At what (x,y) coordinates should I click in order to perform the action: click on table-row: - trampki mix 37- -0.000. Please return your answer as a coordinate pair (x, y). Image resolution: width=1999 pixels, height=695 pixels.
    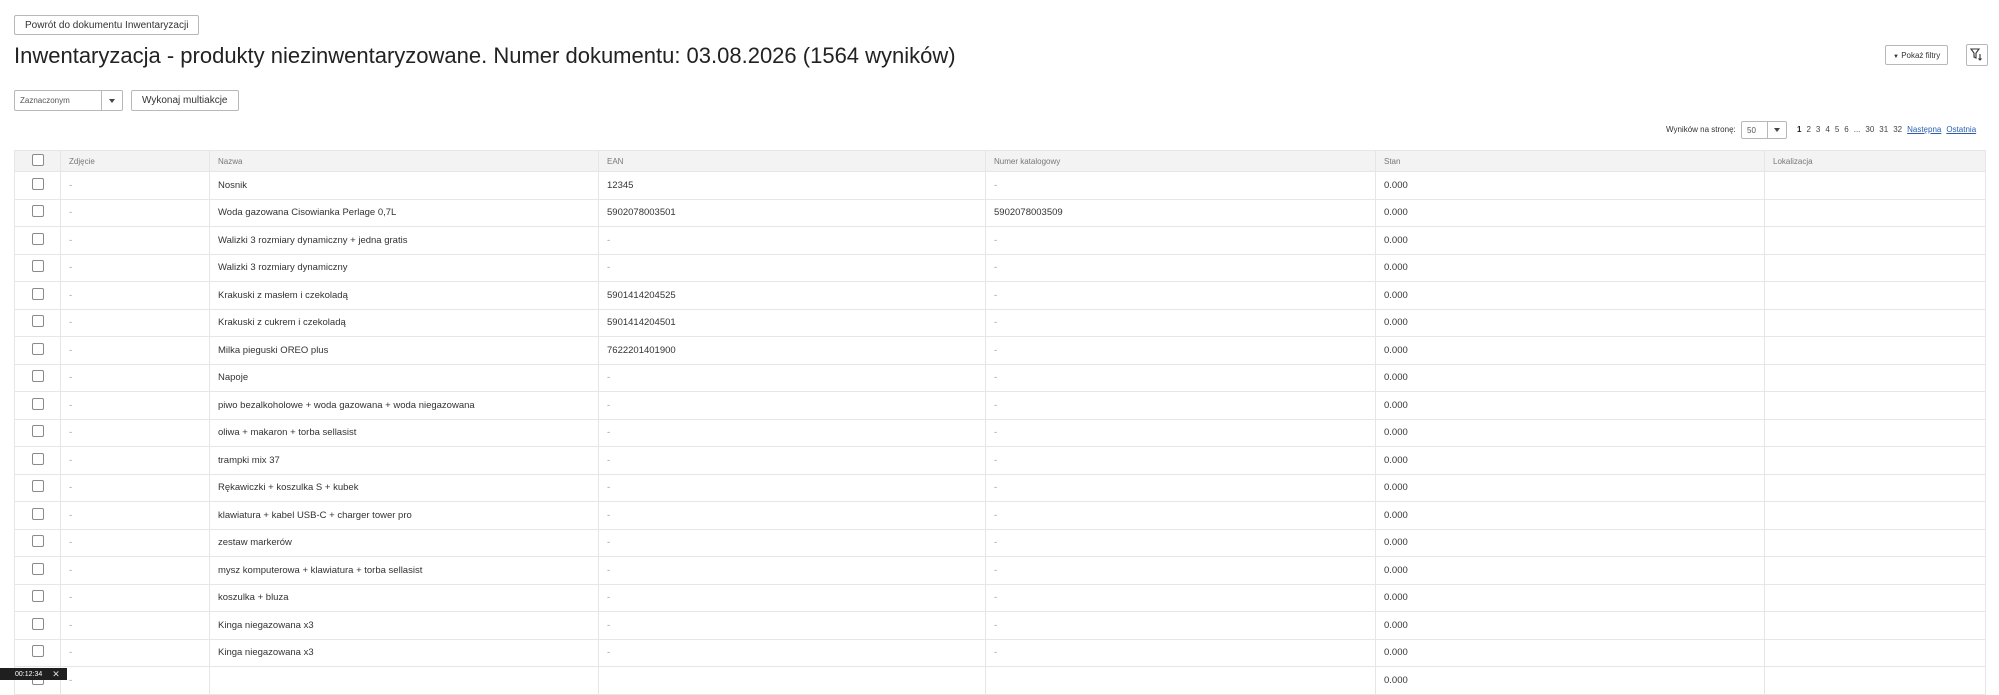
    Looking at the image, I should click on (1000, 460).